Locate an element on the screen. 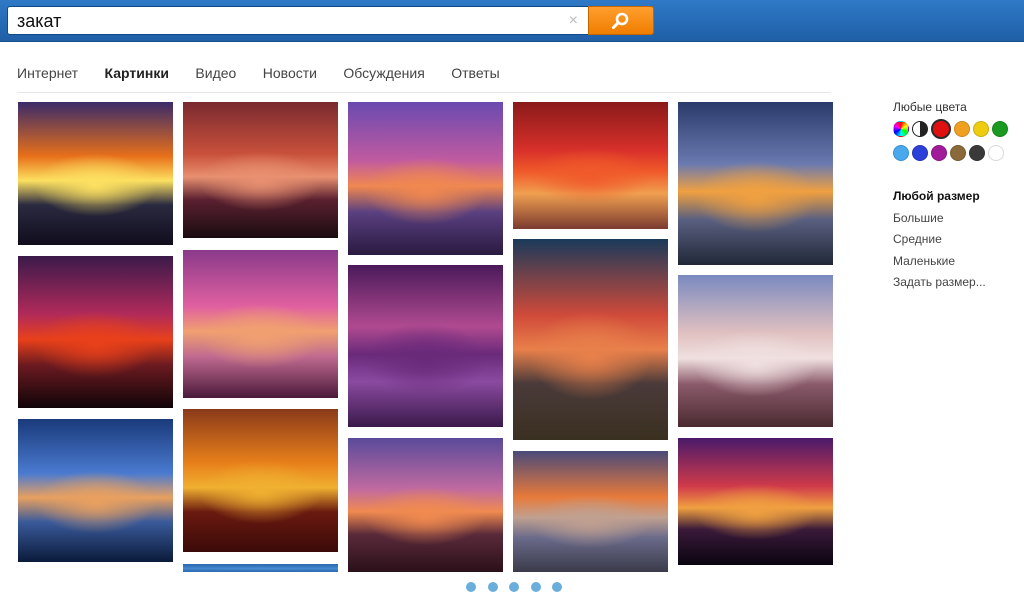 Image resolution: width=1024 pixels, height=598 pixels. search-icon is located at coordinates (620, 20).